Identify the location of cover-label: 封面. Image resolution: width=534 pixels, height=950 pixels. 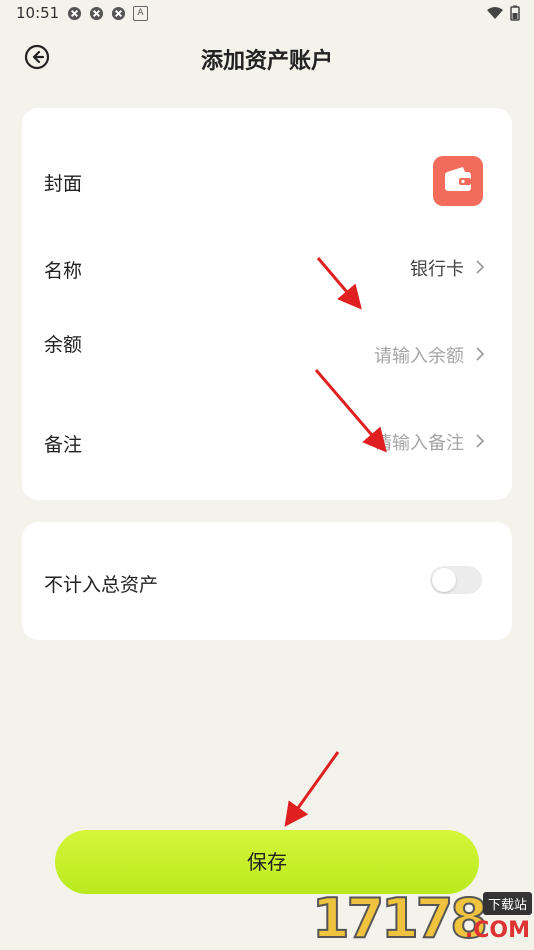
(63, 184).